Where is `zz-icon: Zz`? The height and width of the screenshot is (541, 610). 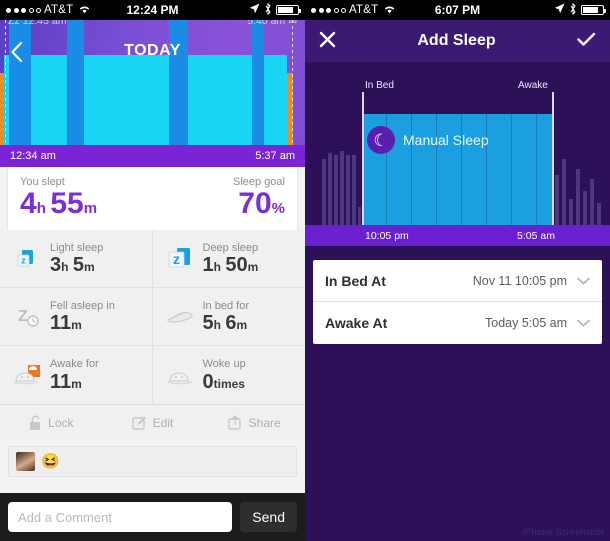
zz-icon: Zz is located at coordinates (14, 23).